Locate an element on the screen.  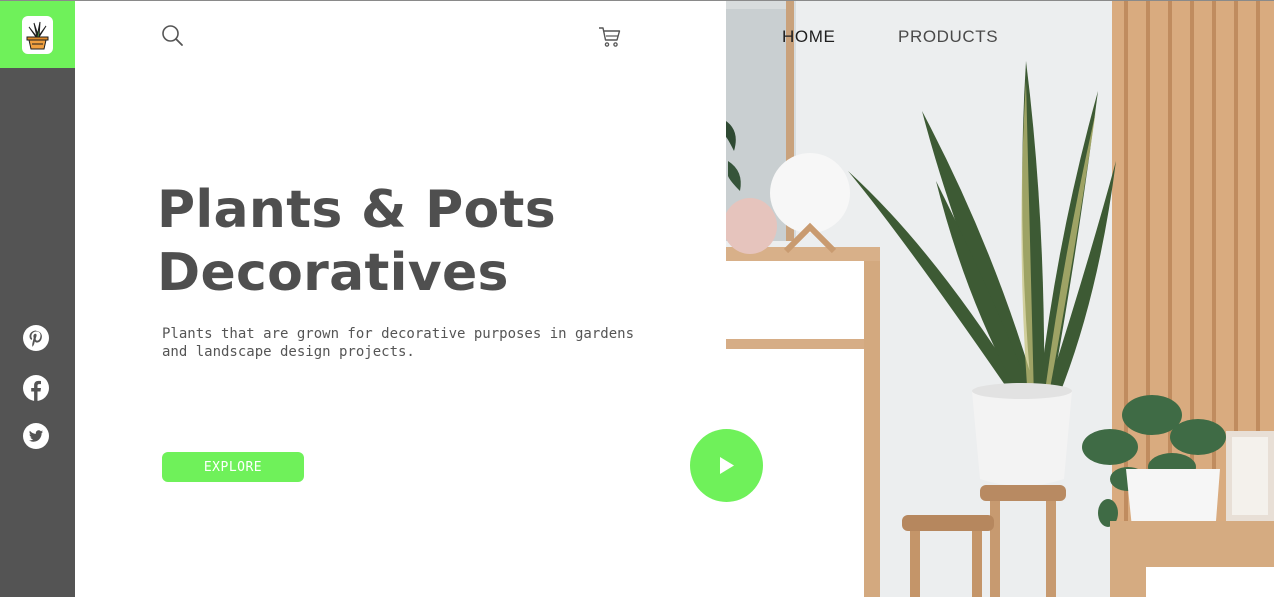
hero-title-line-2: Decoratives is located at coordinates (333, 273).